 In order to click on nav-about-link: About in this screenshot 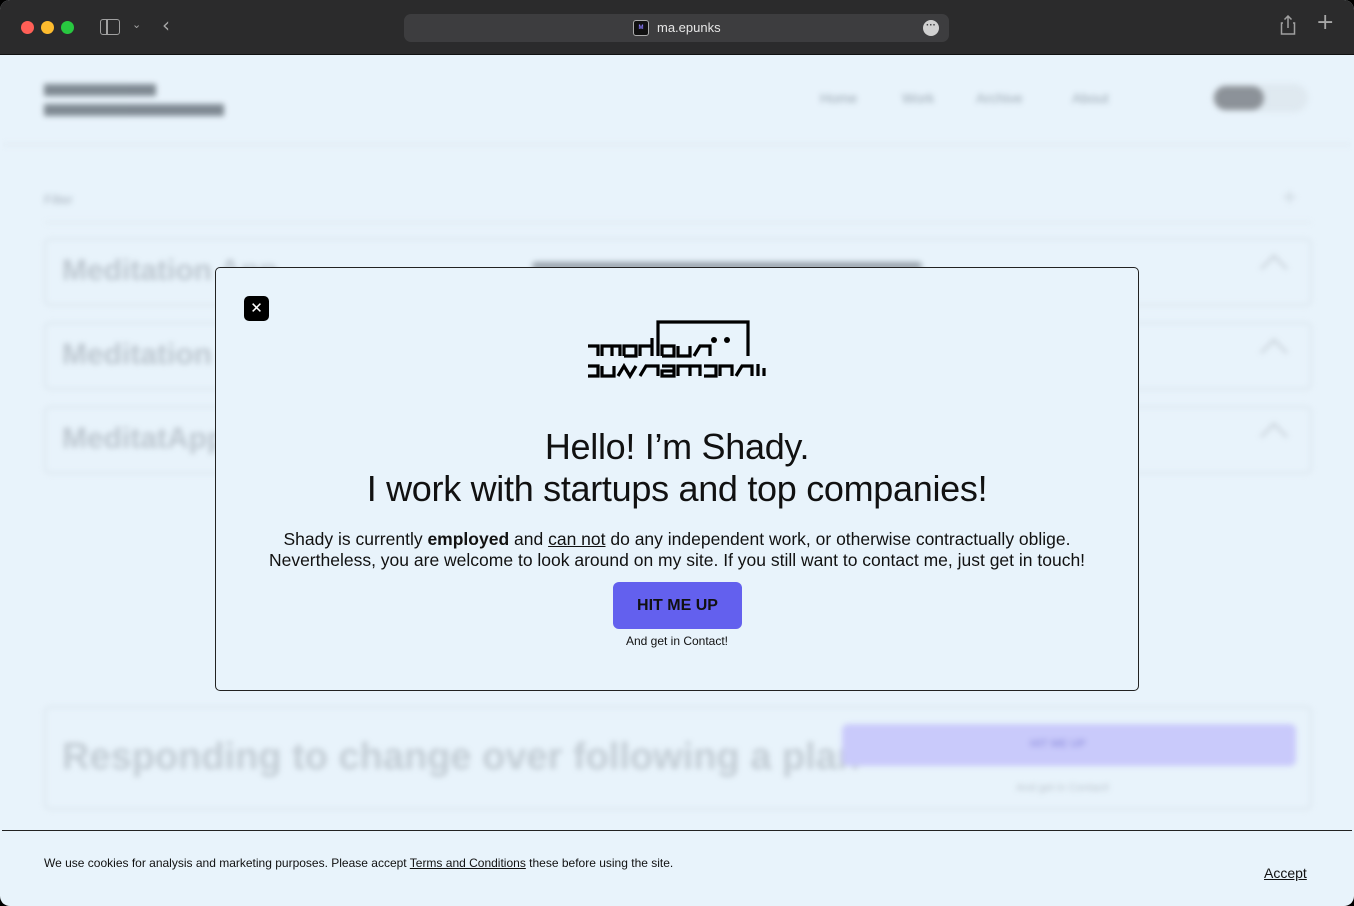, I will do `click(1090, 98)`.